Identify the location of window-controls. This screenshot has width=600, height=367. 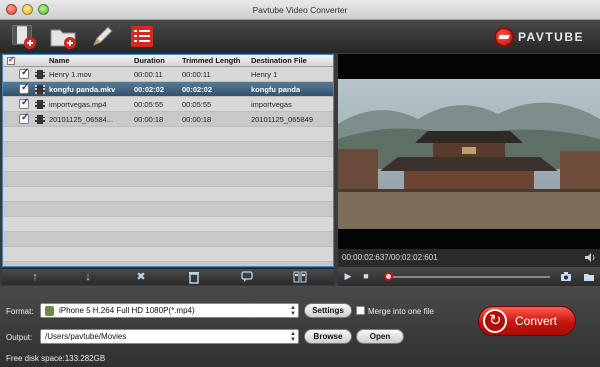
(27, 9).